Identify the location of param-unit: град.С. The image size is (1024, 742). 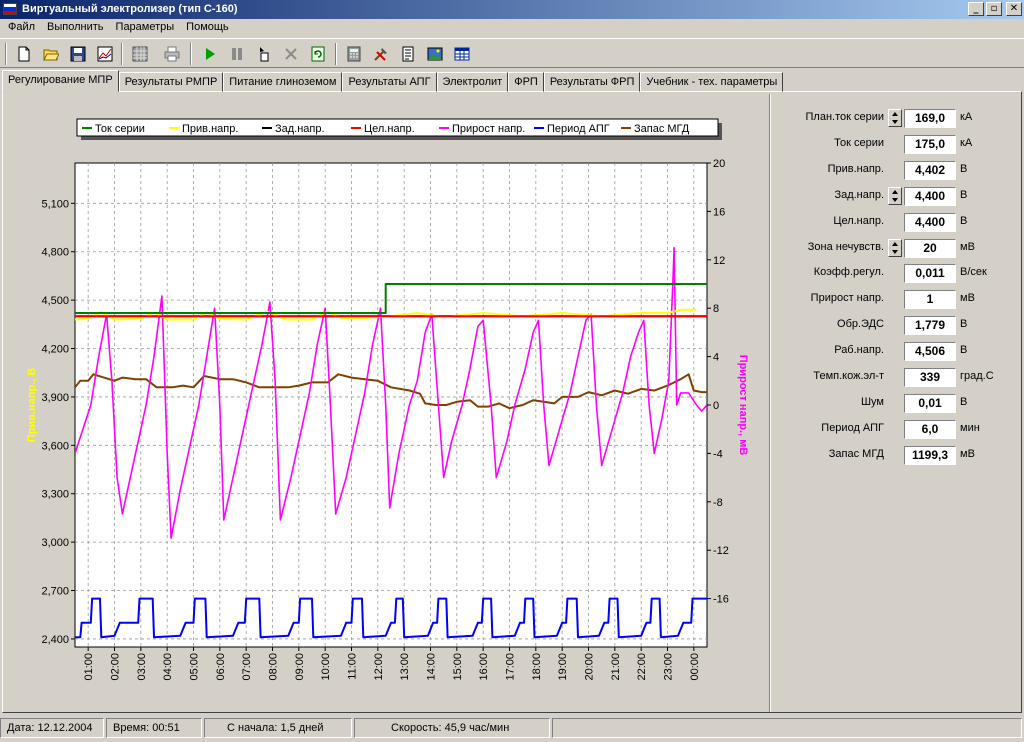
(977, 376).